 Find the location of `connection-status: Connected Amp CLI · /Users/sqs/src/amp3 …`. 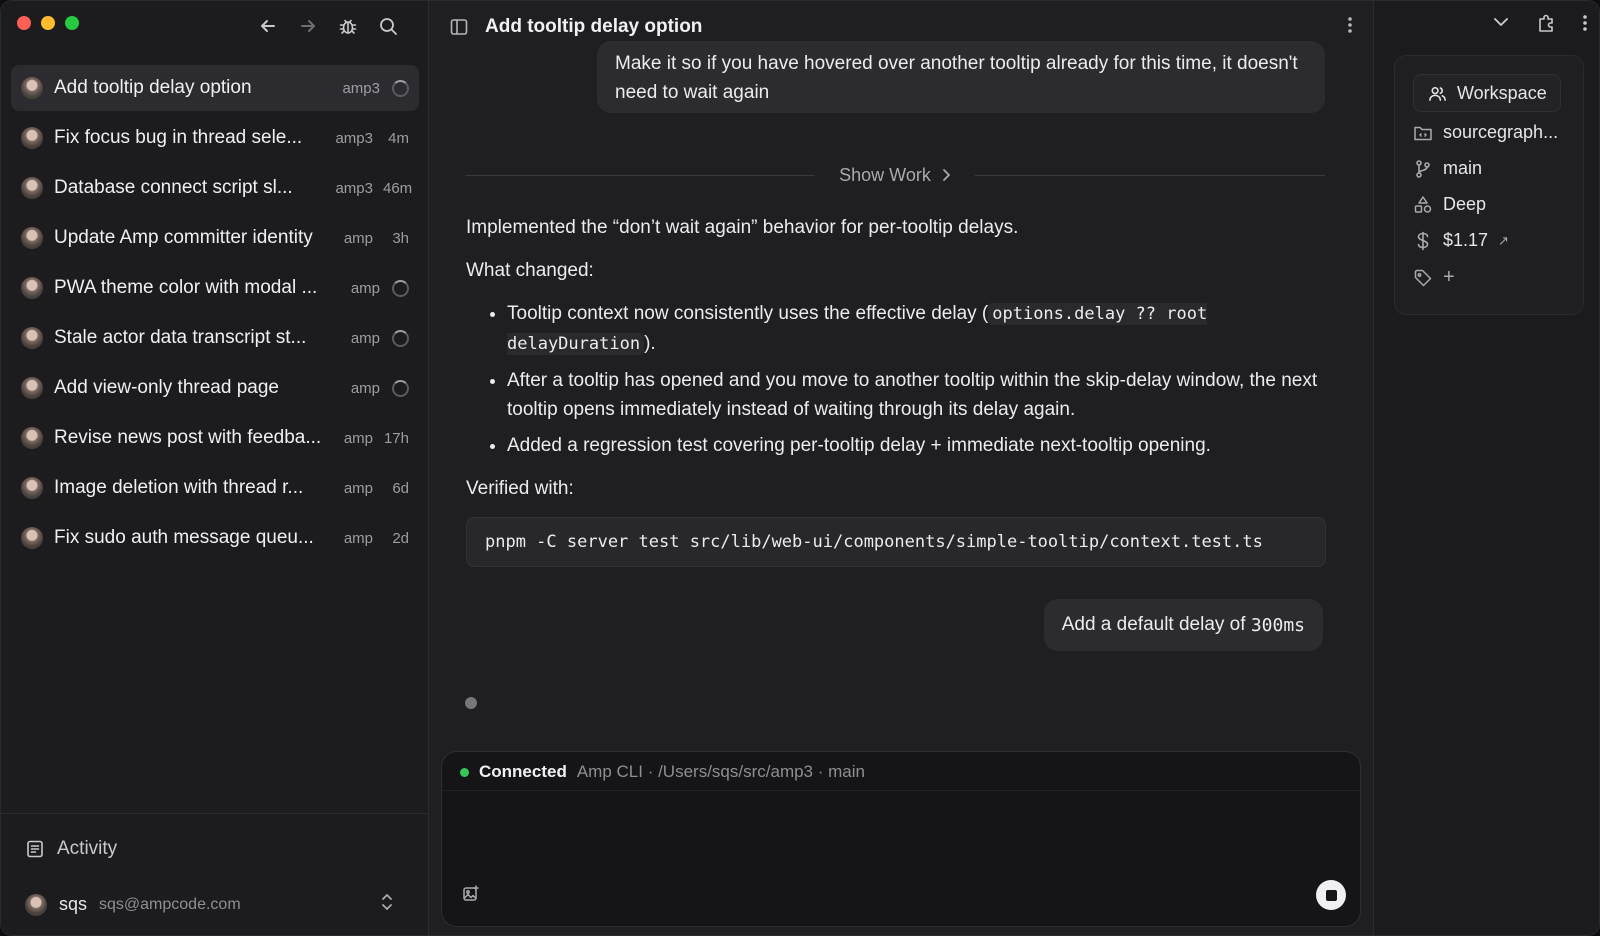

connection-status: Connected Amp CLI · /Users/sqs/src/amp3 … is located at coordinates (662, 772).